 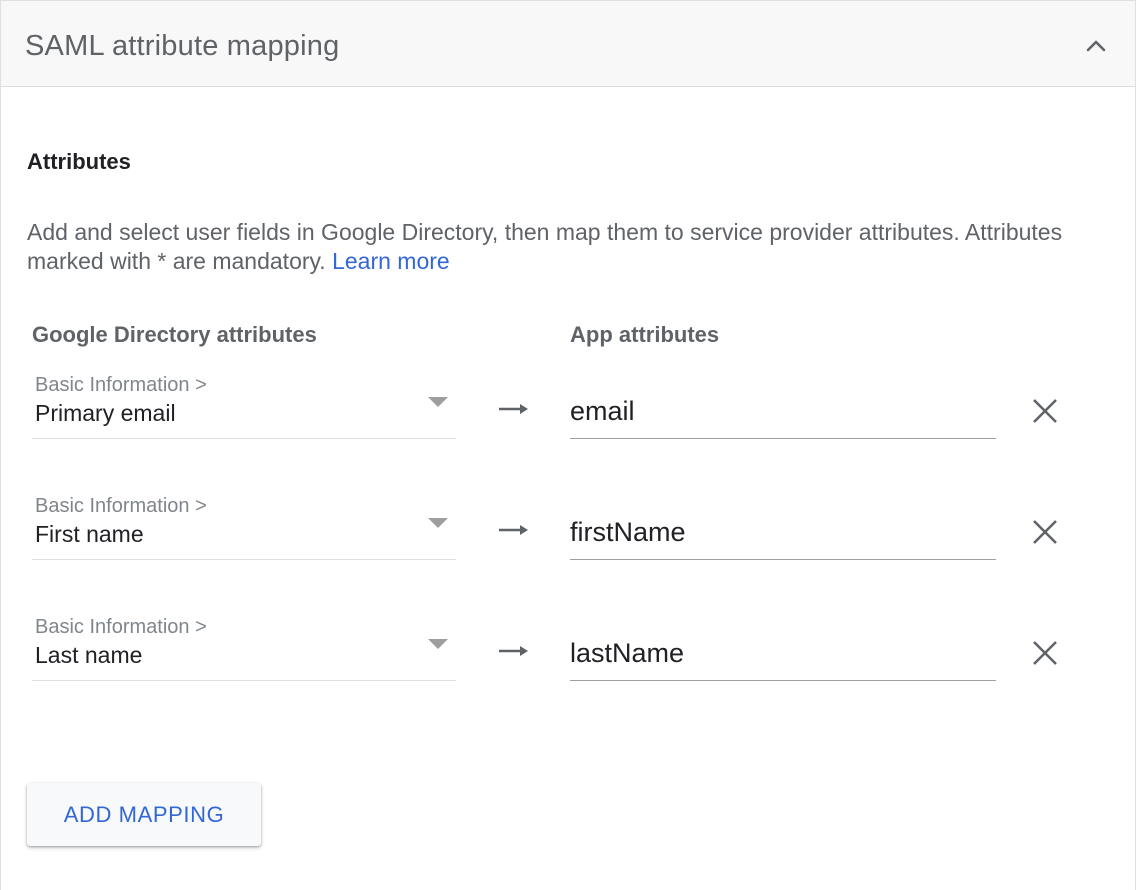 I want to click on panel-title: SAML attribute mapping, so click(x=182, y=46).